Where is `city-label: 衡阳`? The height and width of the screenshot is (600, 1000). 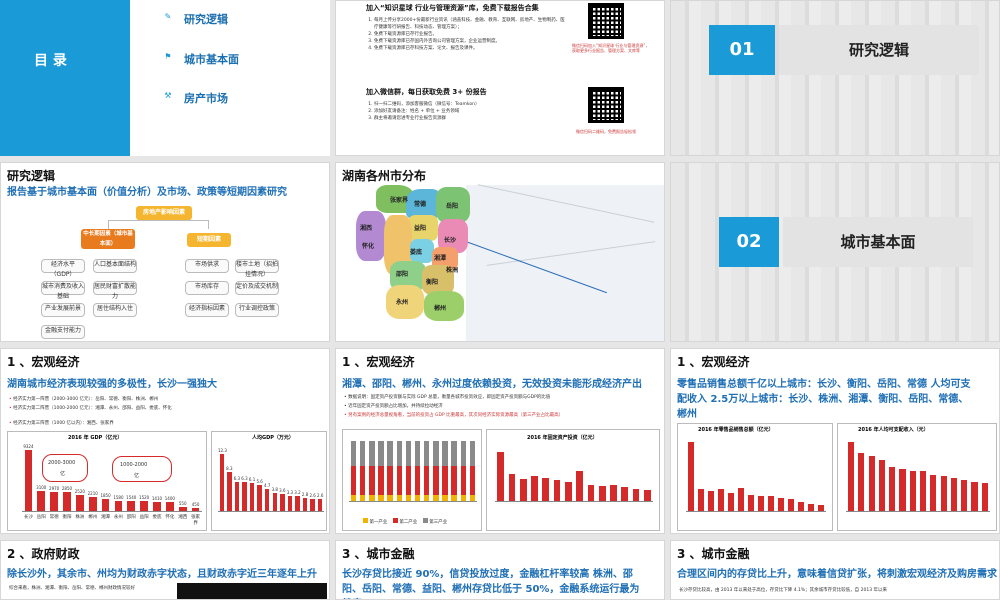 city-label: 衡阳 is located at coordinates (432, 282).